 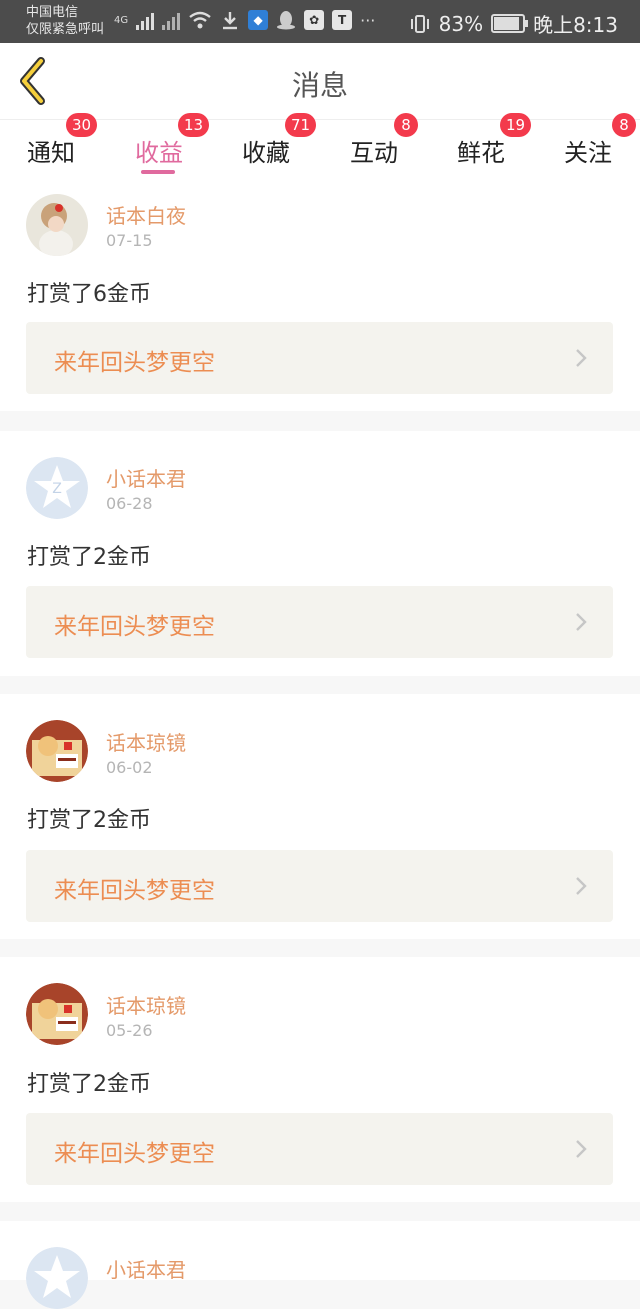 I want to click on message-date: 05-26, so click(x=129, y=1030).